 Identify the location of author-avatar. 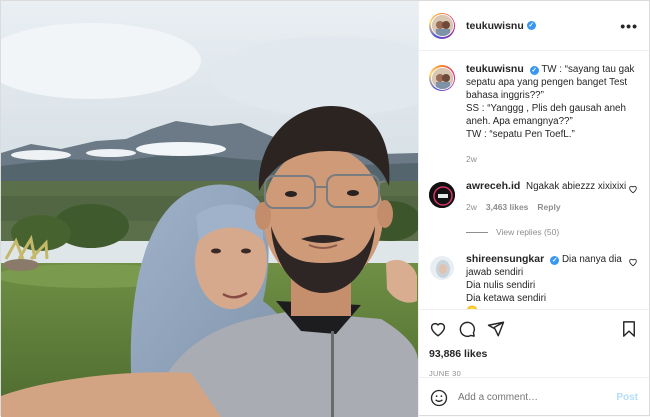
(442, 25).